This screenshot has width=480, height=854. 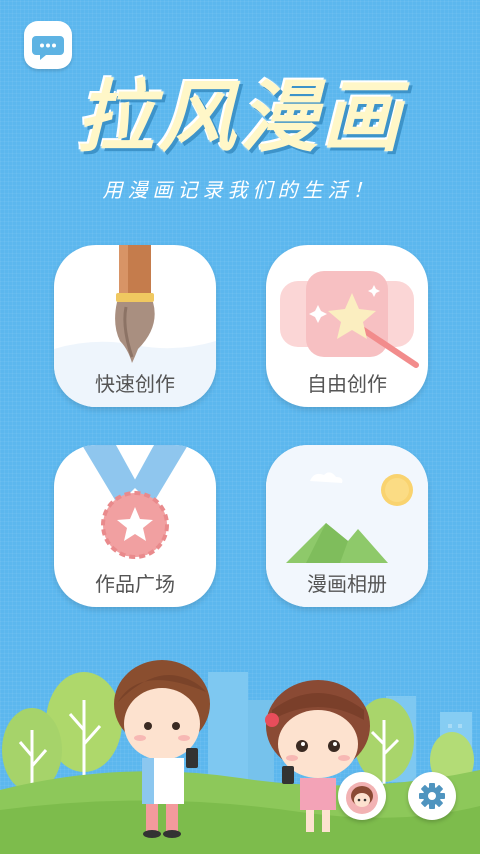 I want to click on free-create-button: 自由创作, so click(x=347, y=326).